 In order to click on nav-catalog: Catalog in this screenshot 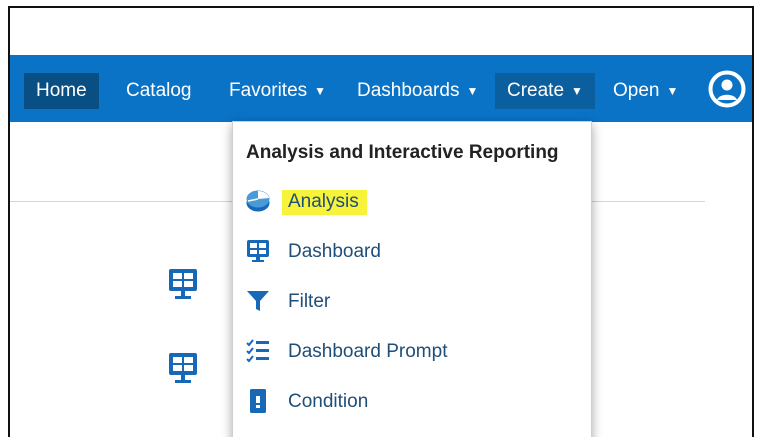, I will do `click(159, 91)`.